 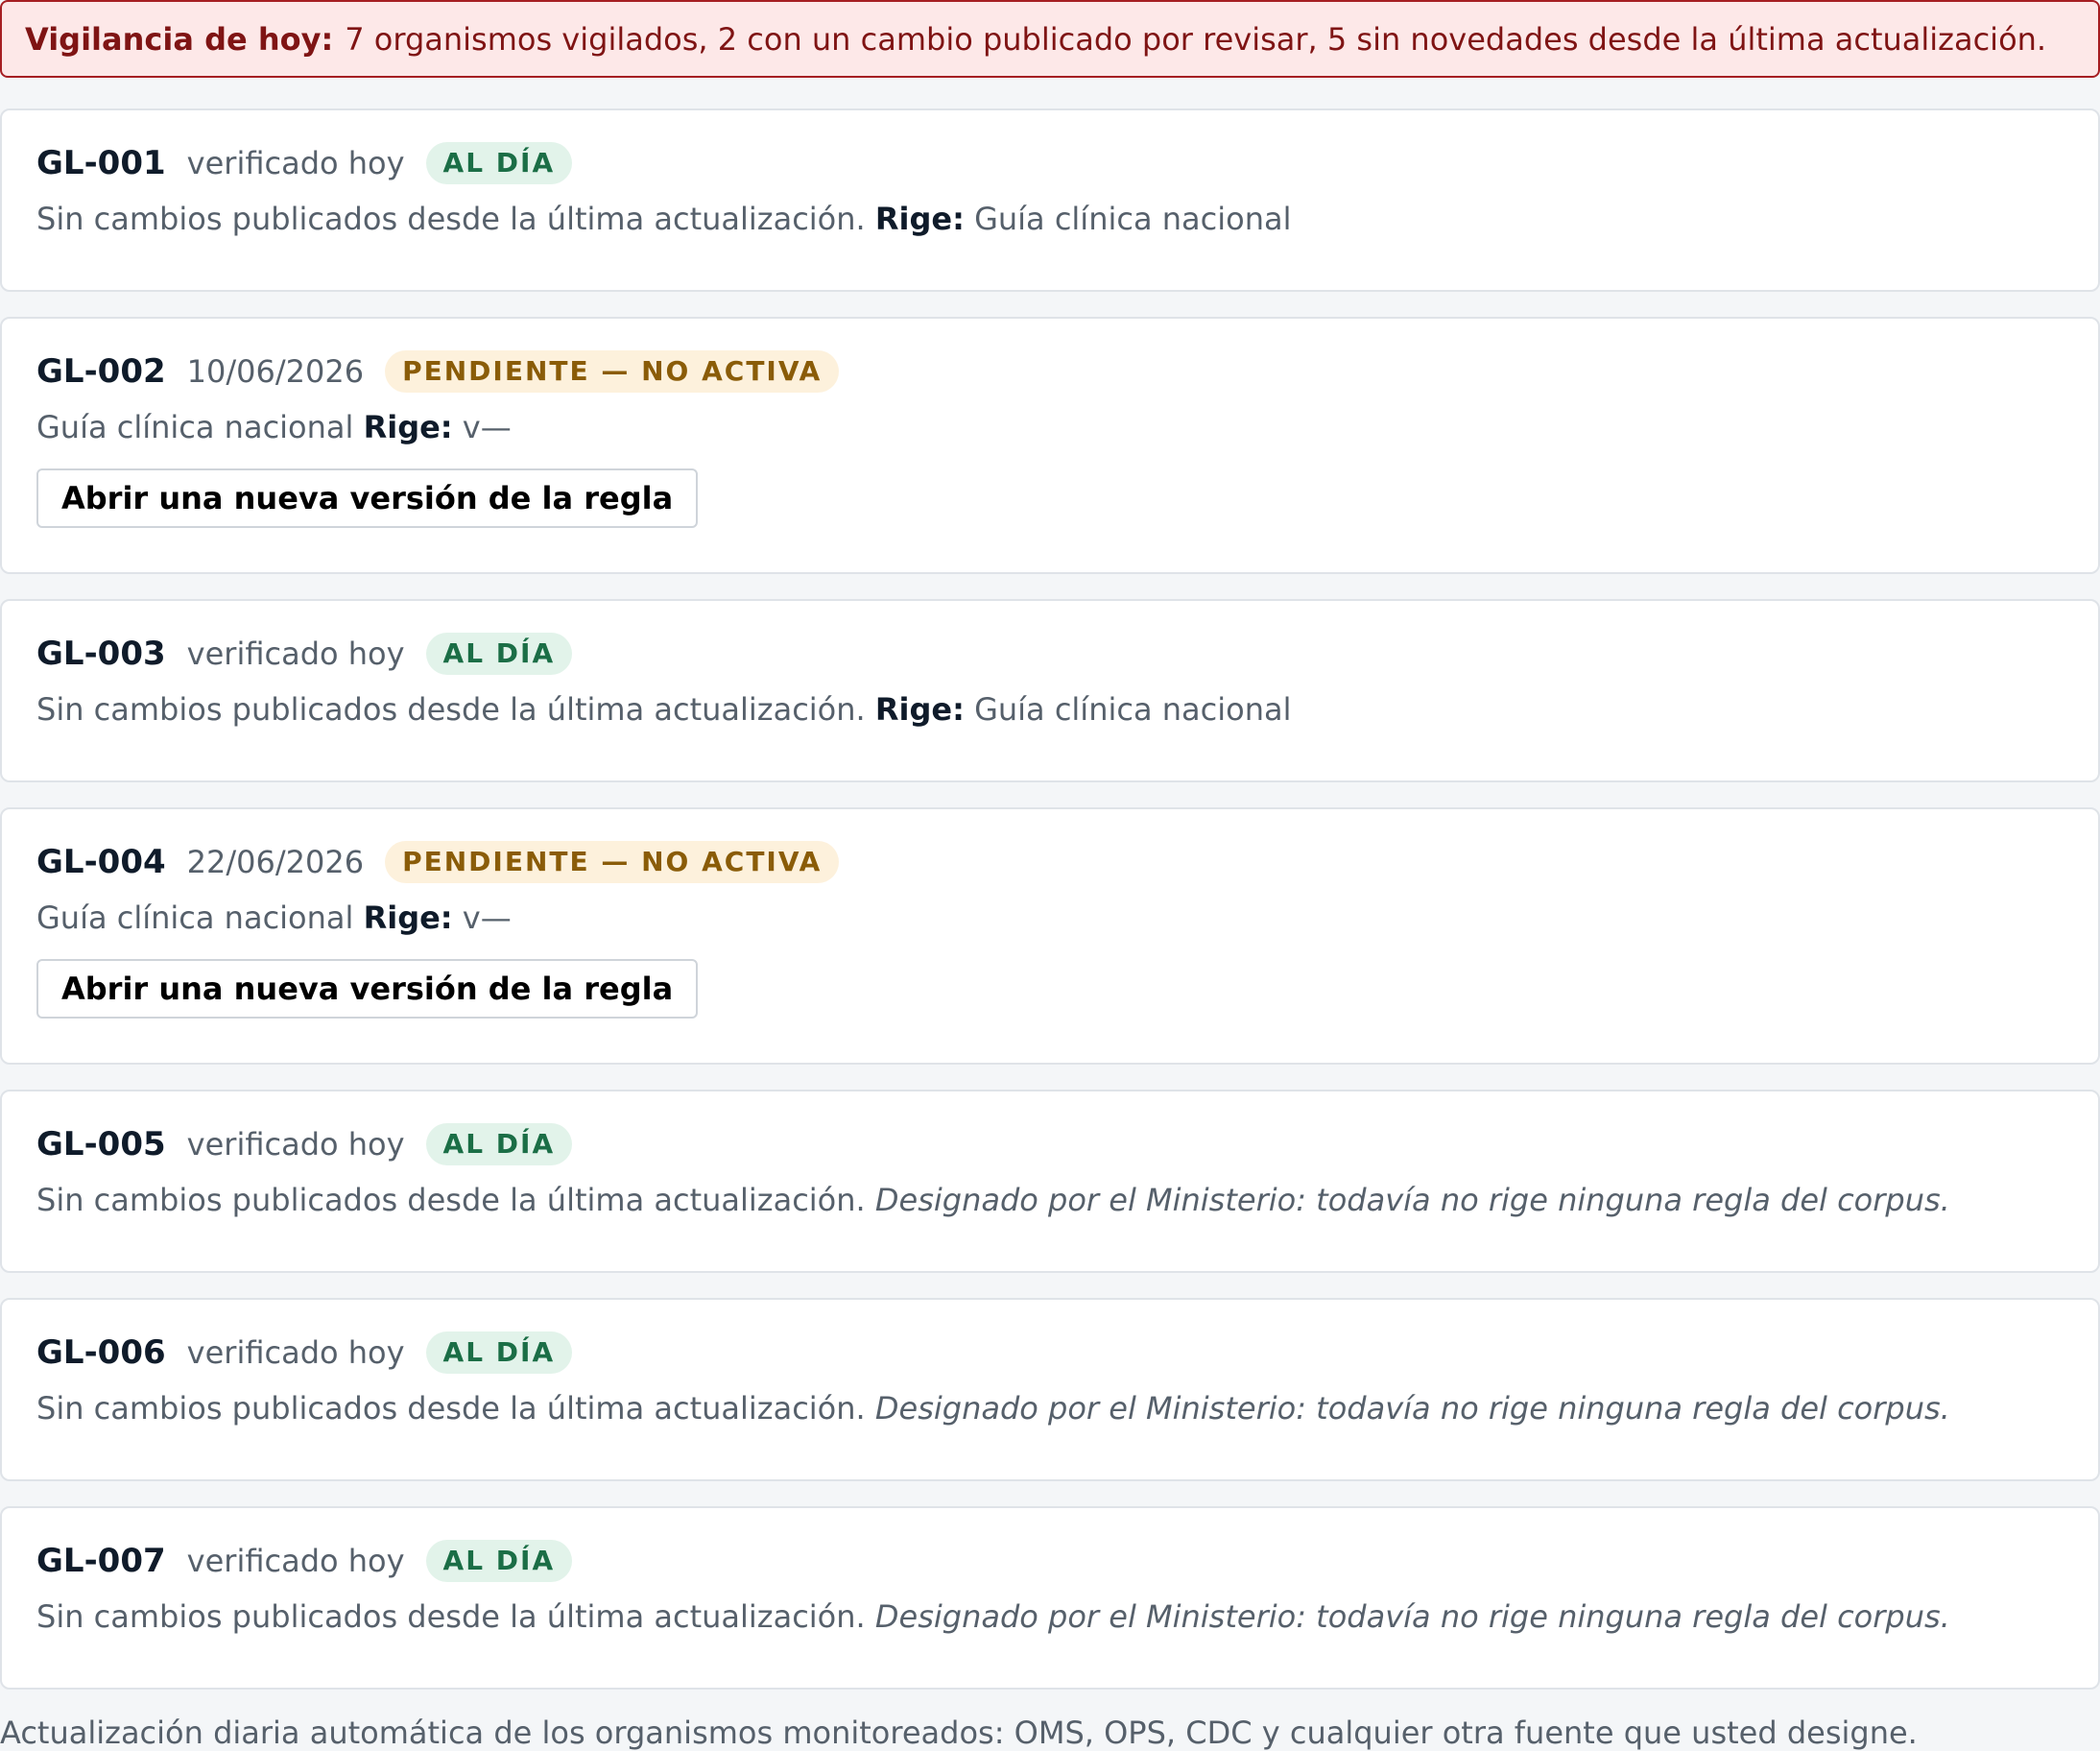 I want to click on card-code: GL-005, so click(x=101, y=1144).